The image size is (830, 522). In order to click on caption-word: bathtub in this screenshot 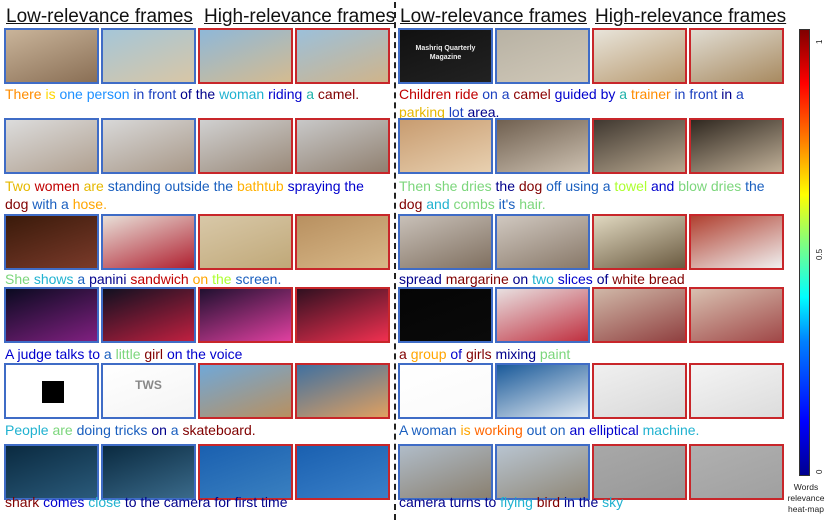, I will do `click(262, 186)`.